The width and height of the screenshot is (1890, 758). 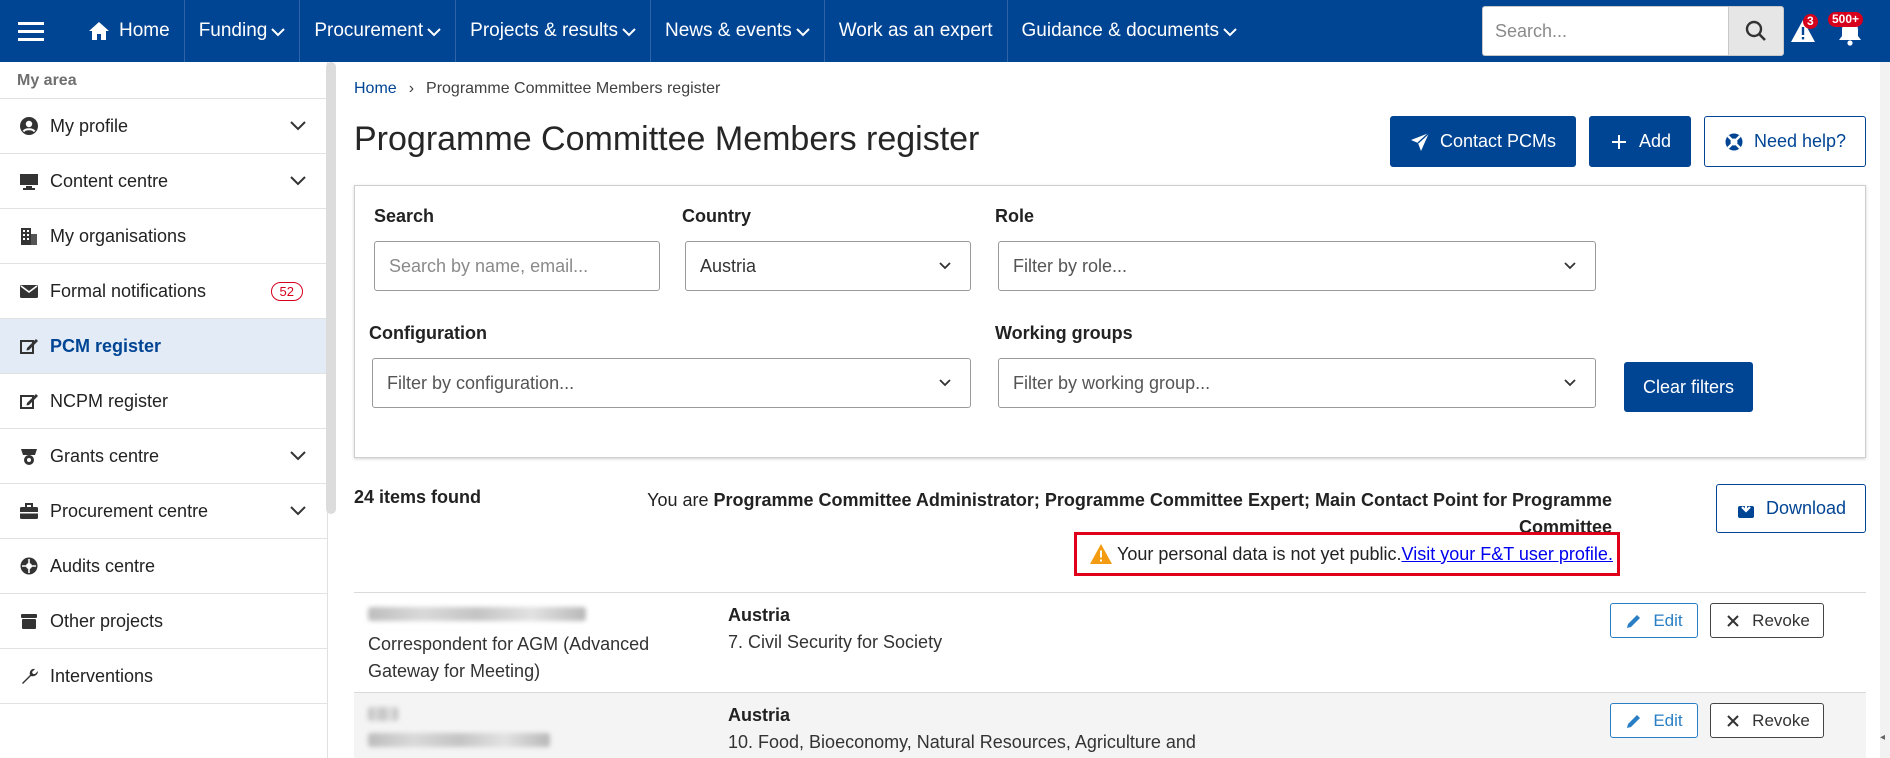 What do you see at coordinates (29, 346) in the screenshot?
I see `edit-square-icon` at bounding box center [29, 346].